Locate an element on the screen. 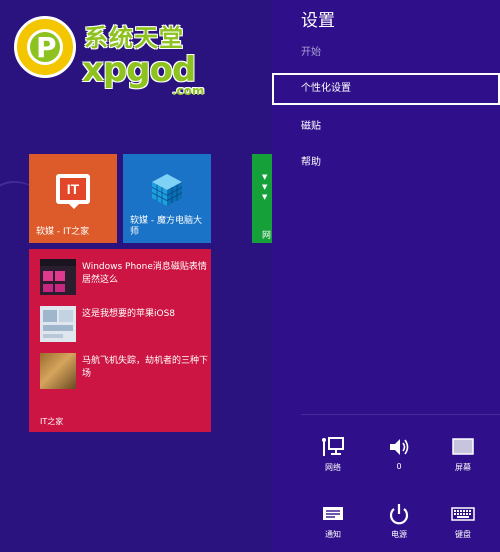 This screenshot has height=552, width=500. tile-green-partial: ▼ ▼ ▼ 网 is located at coordinates (262, 198).